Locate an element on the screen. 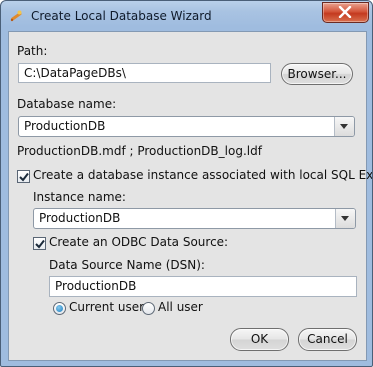 The height and width of the screenshot is (367, 373). database-files-text: ProductionDB.mdf ; ProductionDB_log.ldf is located at coordinates (139, 151).